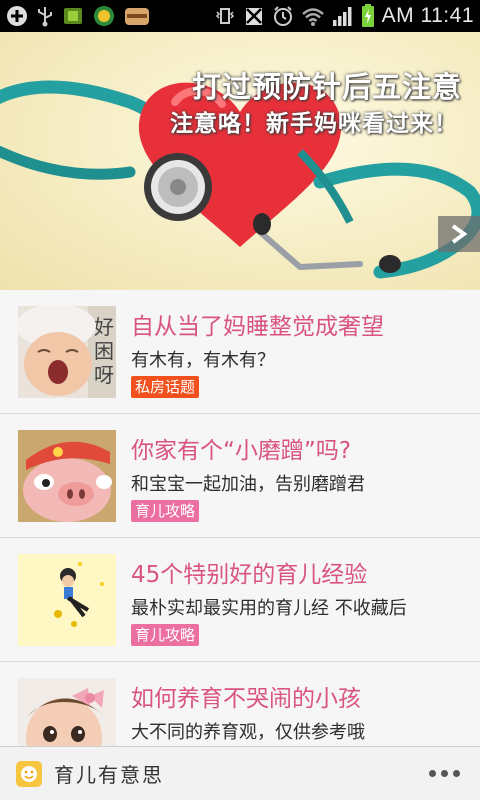 The image size is (480, 800). I want to click on svg-text: 困, so click(104, 351).